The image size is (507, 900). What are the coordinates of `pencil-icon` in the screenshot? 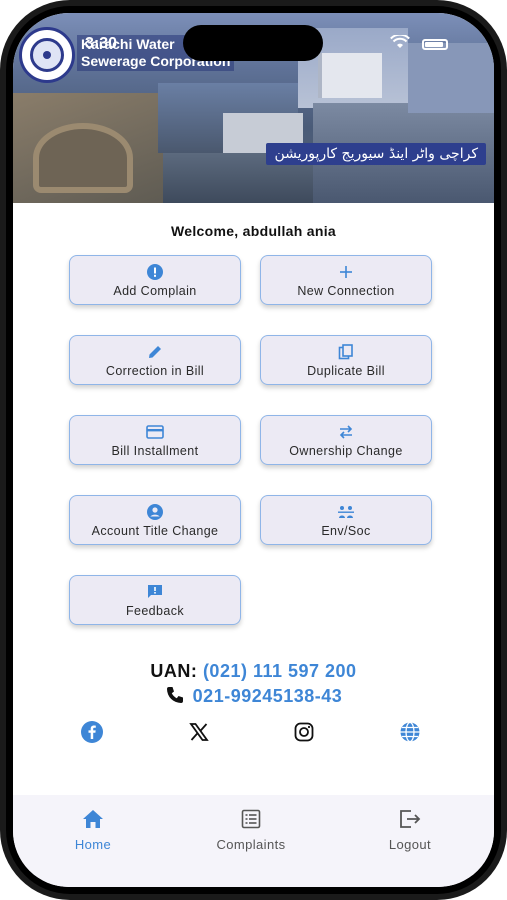 It's located at (155, 352).